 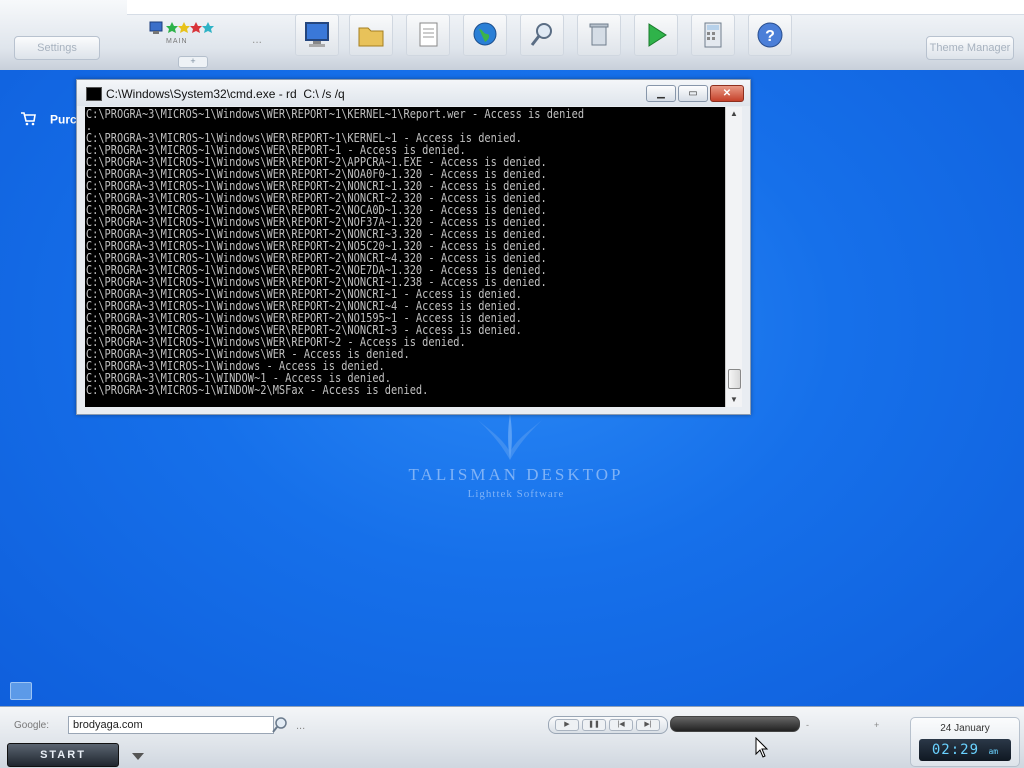 What do you see at coordinates (63, 119) in the screenshot?
I see `purchase-label: Purc` at bounding box center [63, 119].